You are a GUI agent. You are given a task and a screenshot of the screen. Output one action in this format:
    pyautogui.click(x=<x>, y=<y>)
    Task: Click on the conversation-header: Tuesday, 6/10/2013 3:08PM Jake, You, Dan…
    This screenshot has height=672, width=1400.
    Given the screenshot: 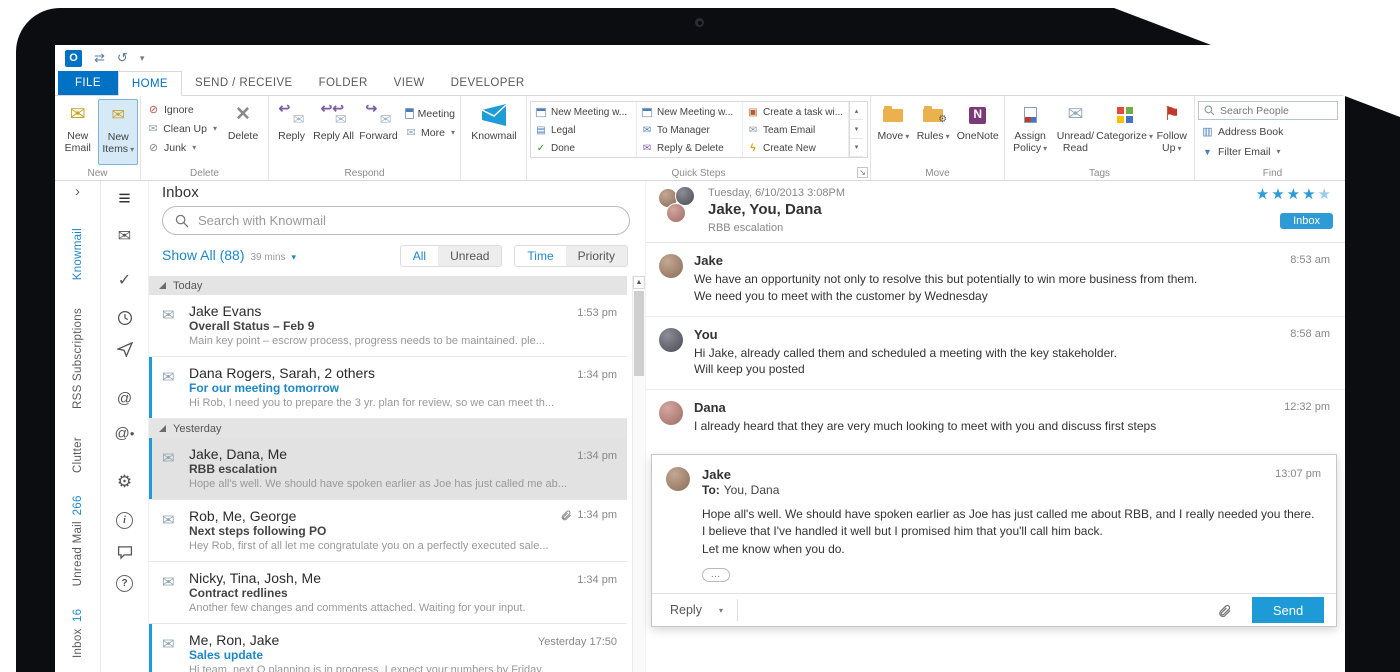 What is the action you would take?
    pyautogui.click(x=995, y=212)
    